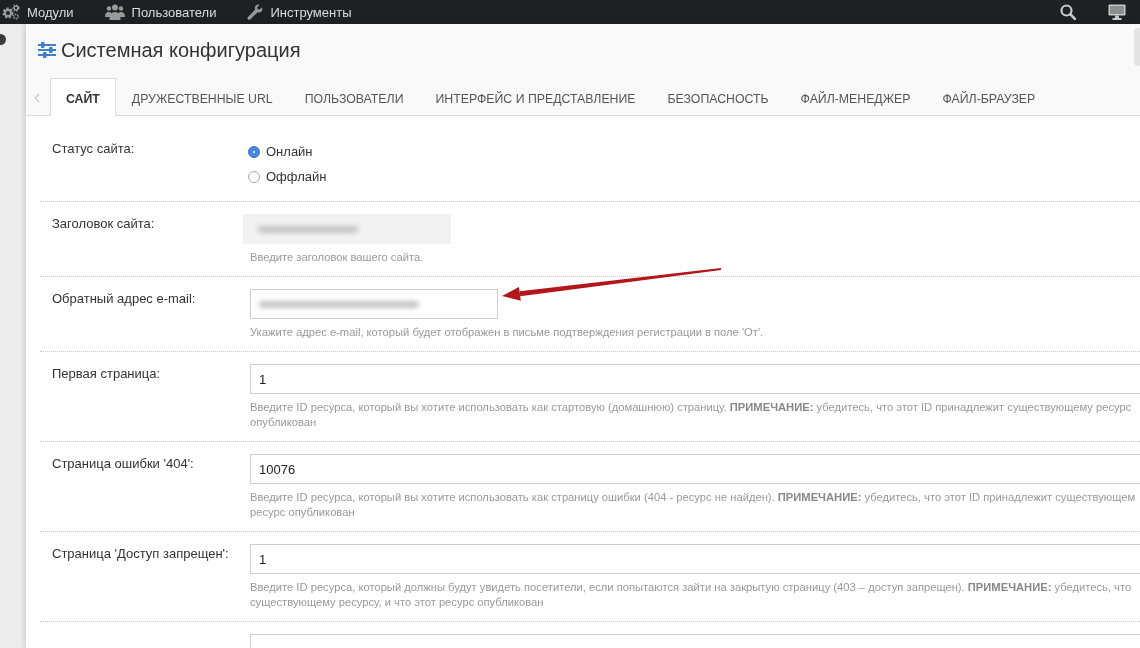 This screenshot has height=648, width=1140. I want to click on input-field, so click(374, 304).